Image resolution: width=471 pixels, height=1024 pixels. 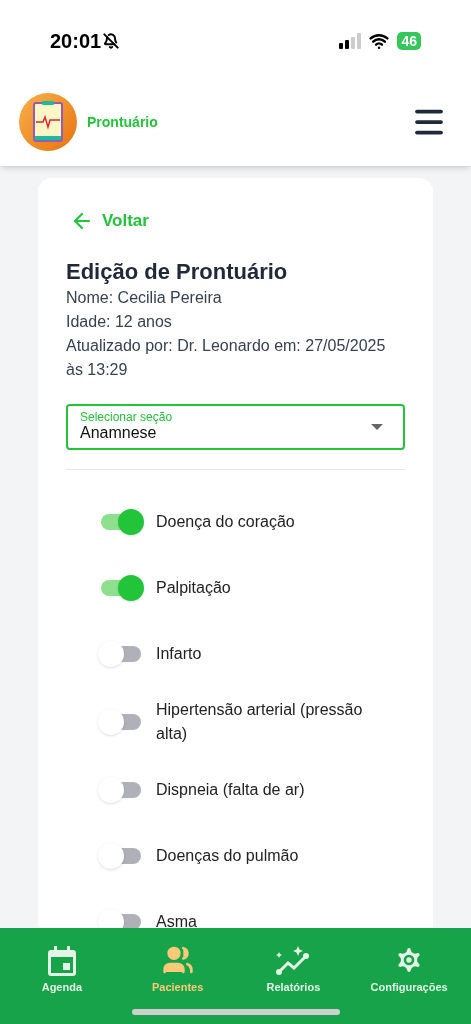 What do you see at coordinates (379, 41) in the screenshot?
I see `wifi-icon` at bounding box center [379, 41].